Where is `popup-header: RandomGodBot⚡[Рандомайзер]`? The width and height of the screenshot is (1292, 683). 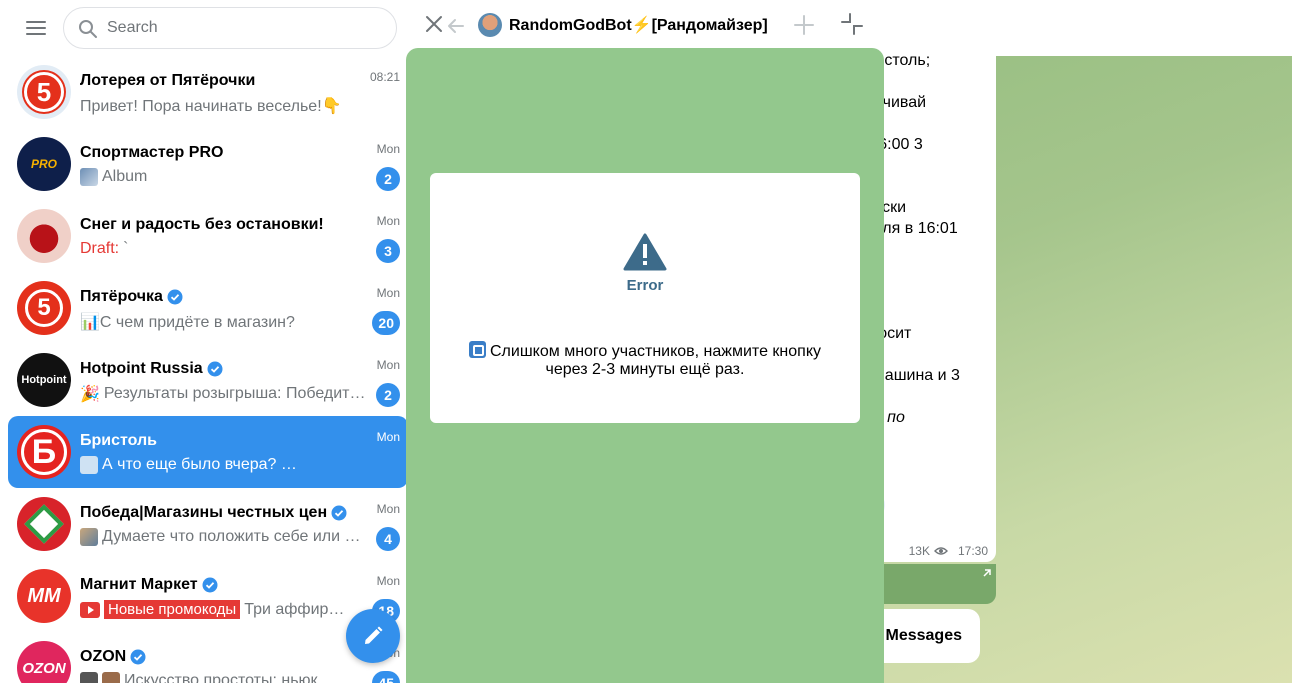
popup-header: RandomGodBot⚡[Рандомайзер] is located at coordinates (612, 24).